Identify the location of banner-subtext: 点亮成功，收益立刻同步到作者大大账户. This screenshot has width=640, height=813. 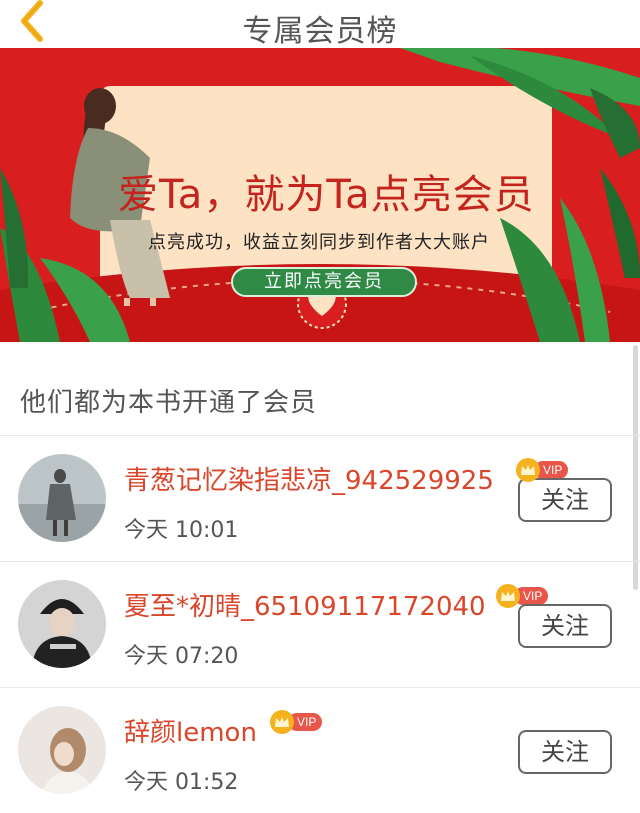
(319, 242).